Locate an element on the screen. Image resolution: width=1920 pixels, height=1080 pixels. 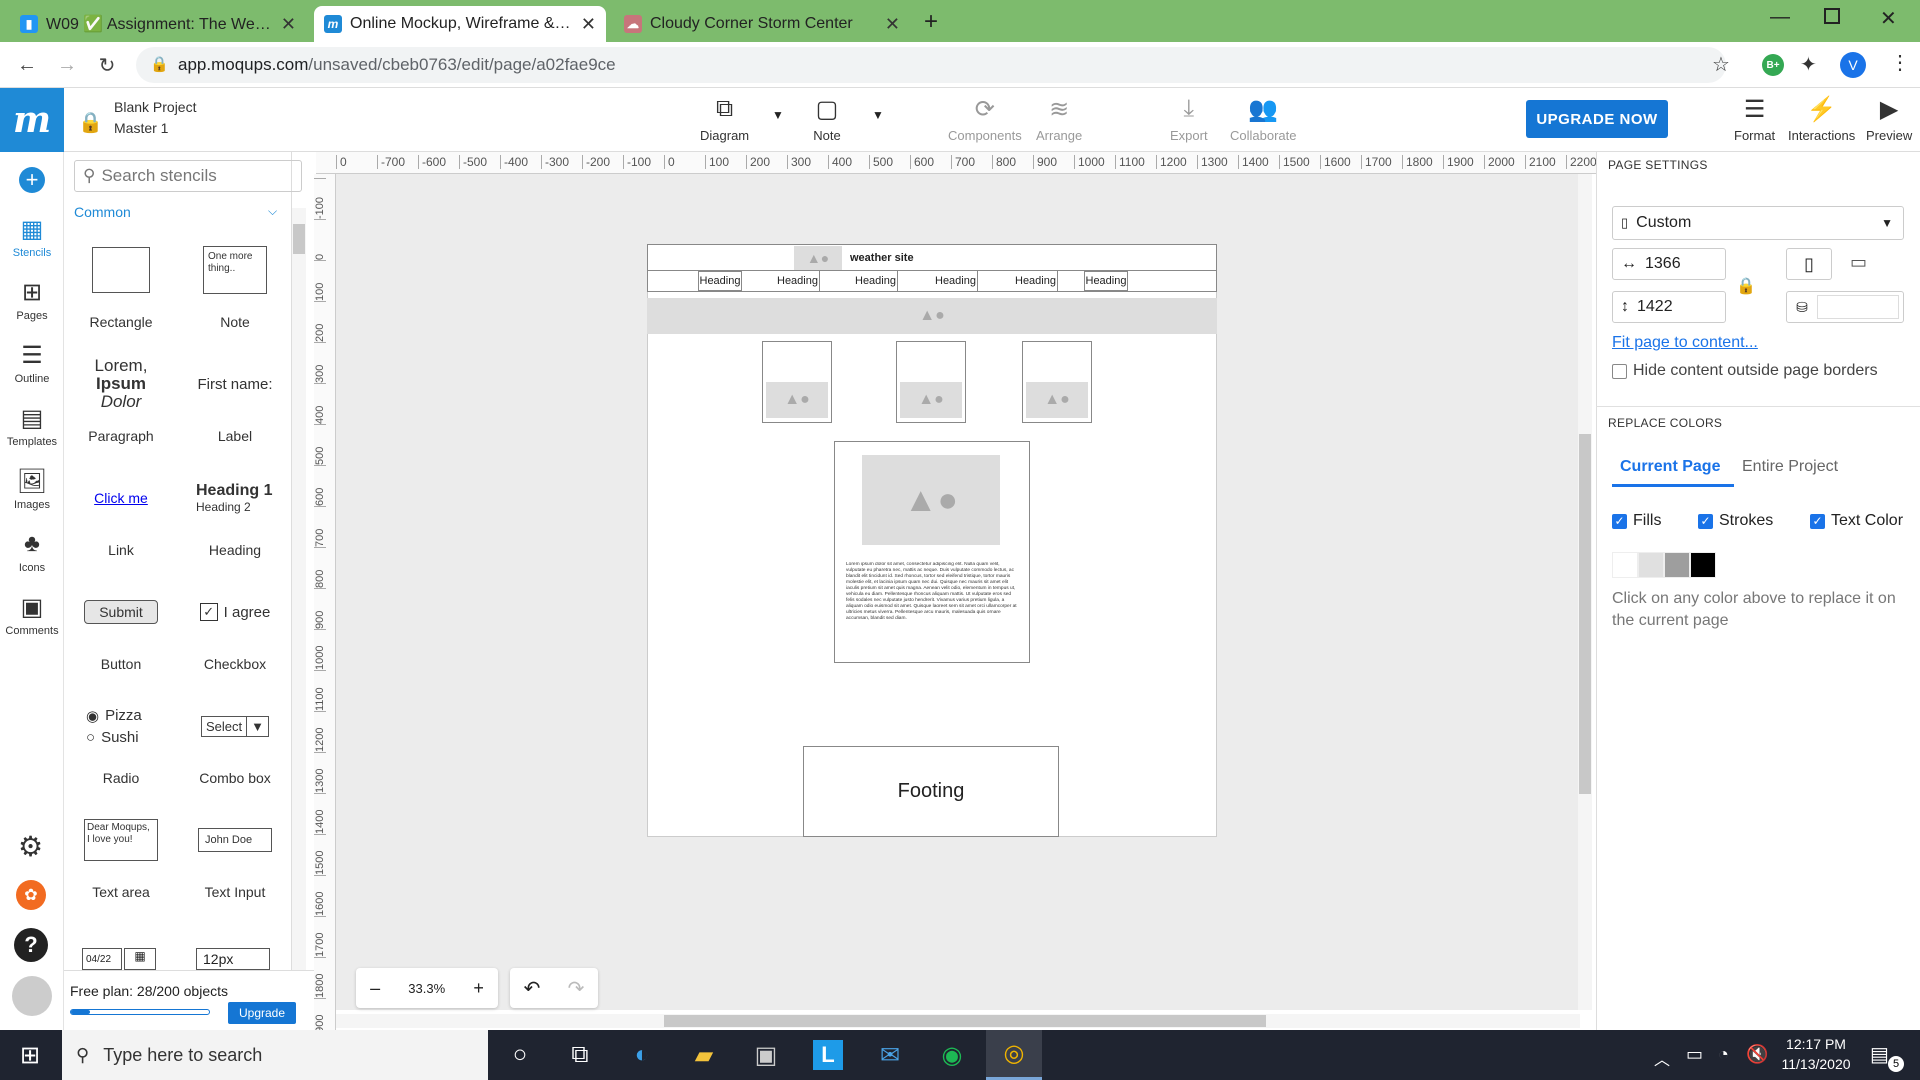
diagram-button: ⧉ Diagram is located at coordinates (724, 118).